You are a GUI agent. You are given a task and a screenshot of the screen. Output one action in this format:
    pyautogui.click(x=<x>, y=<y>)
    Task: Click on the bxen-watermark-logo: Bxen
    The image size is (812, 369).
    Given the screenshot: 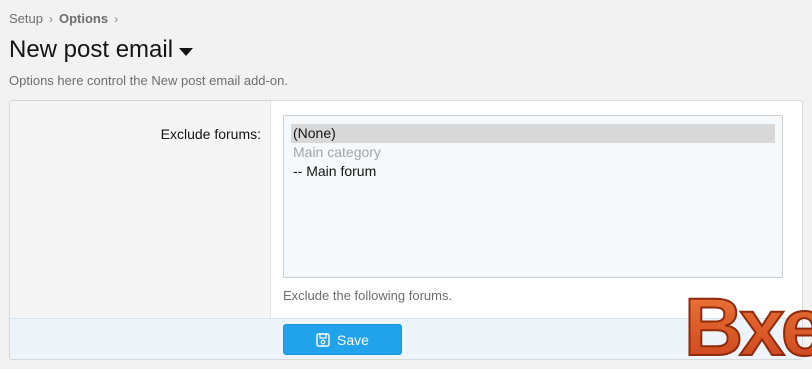 What is the action you would take?
    pyautogui.click(x=747, y=325)
    